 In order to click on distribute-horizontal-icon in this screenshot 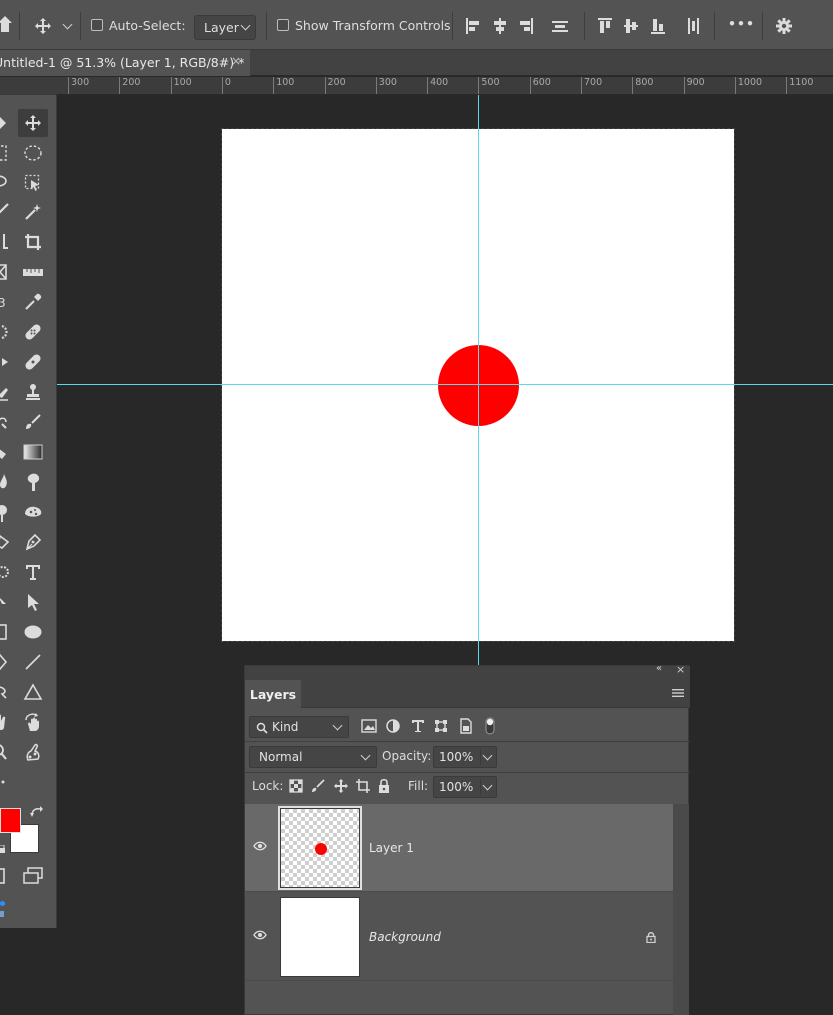, I will do `click(560, 26)`.